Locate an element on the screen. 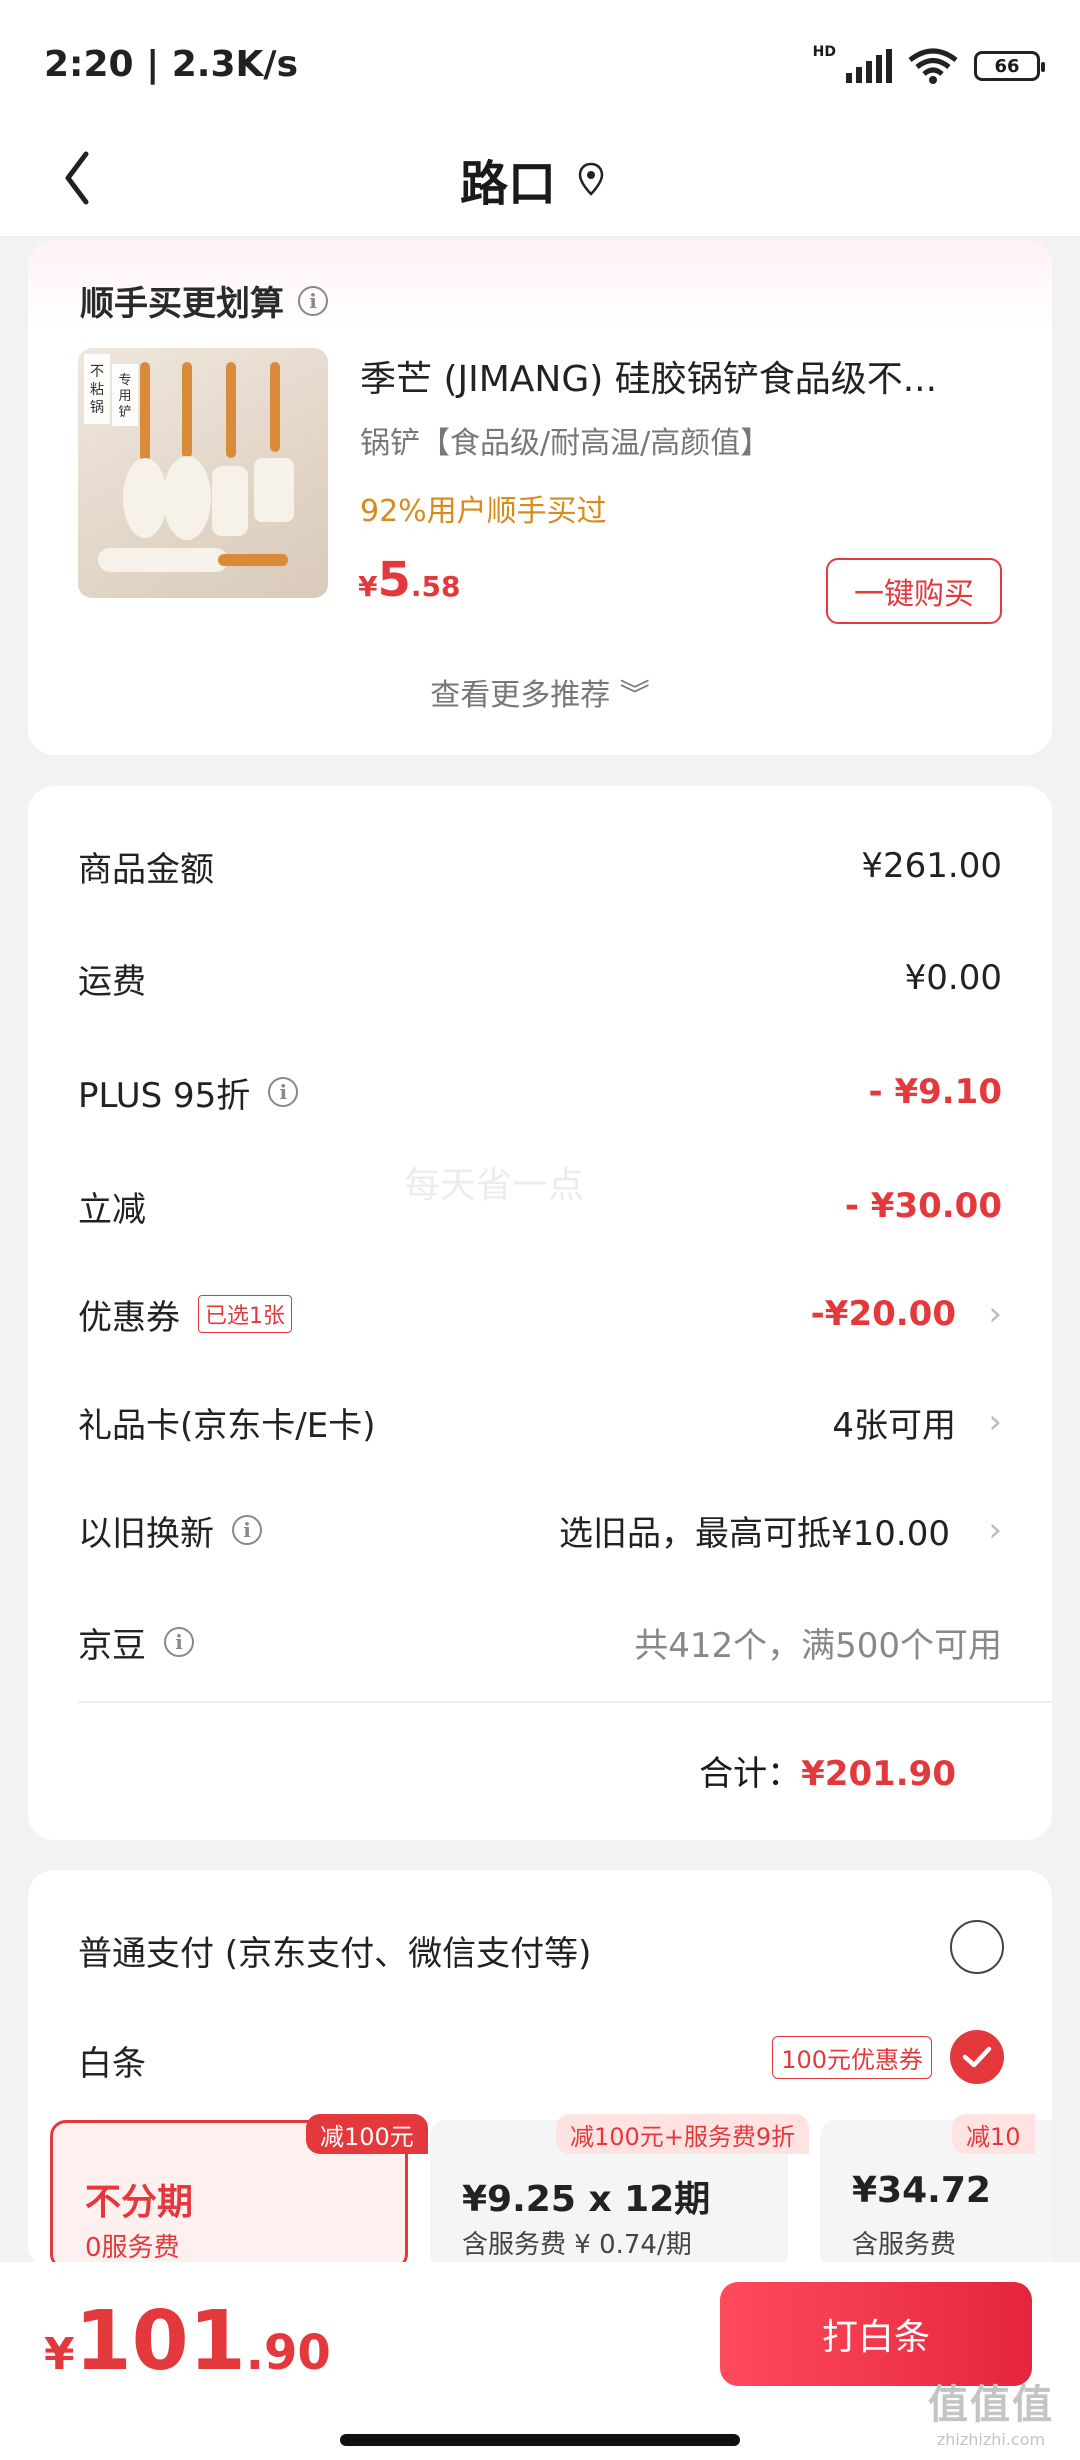  row-trade-in: 以旧换新 i 选旧品，最高可抵¥10.00 › is located at coordinates (540, 1530).